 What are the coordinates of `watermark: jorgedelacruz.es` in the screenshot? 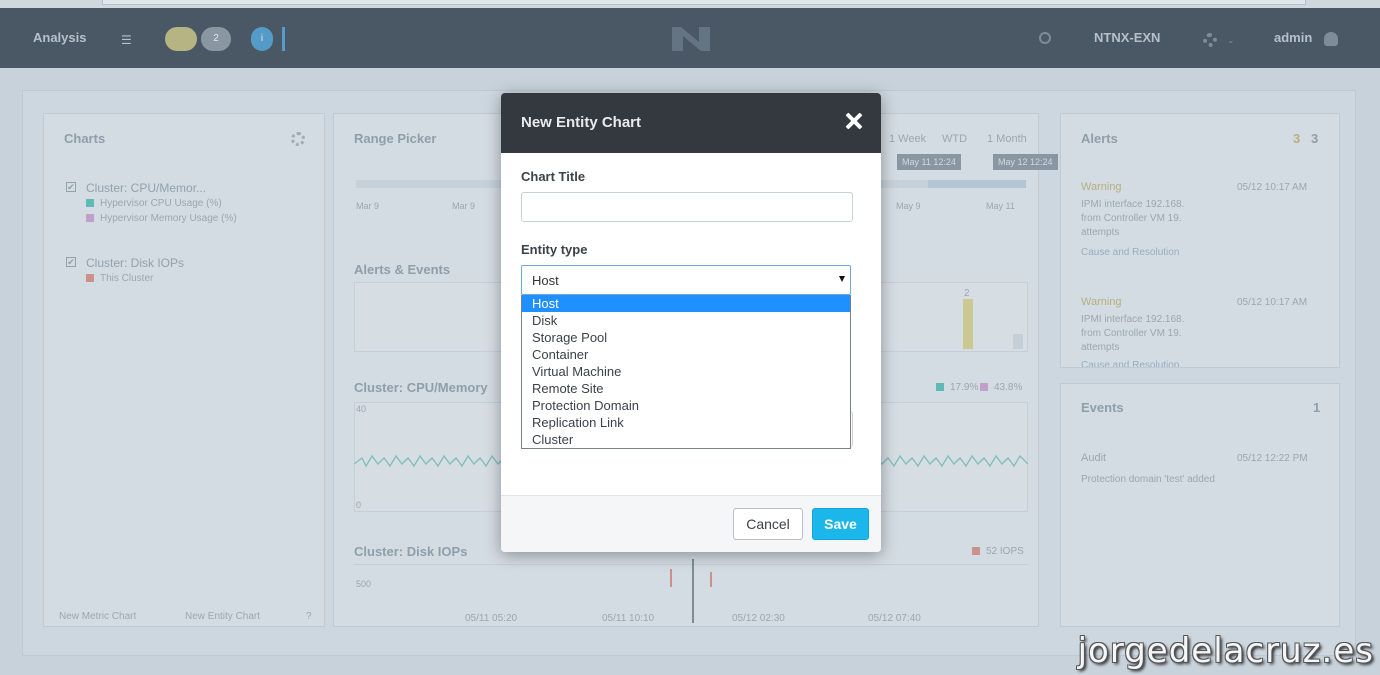 It's located at (1225, 651).